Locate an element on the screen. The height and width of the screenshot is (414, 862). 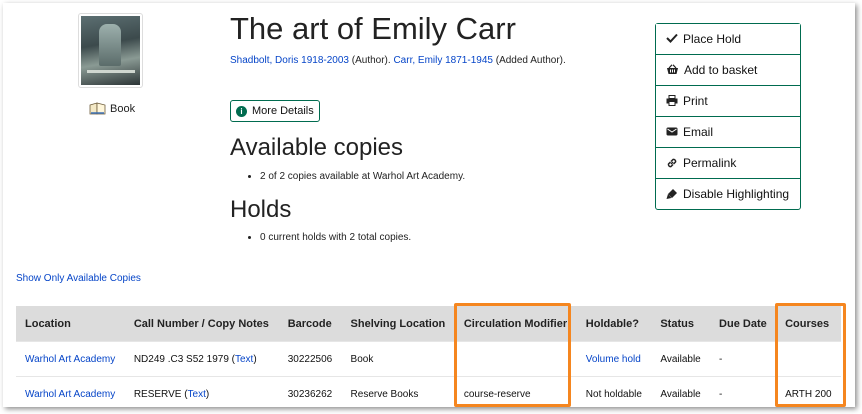
call-number: ND249 .C3 S52 1979 is located at coordinates (181, 359).